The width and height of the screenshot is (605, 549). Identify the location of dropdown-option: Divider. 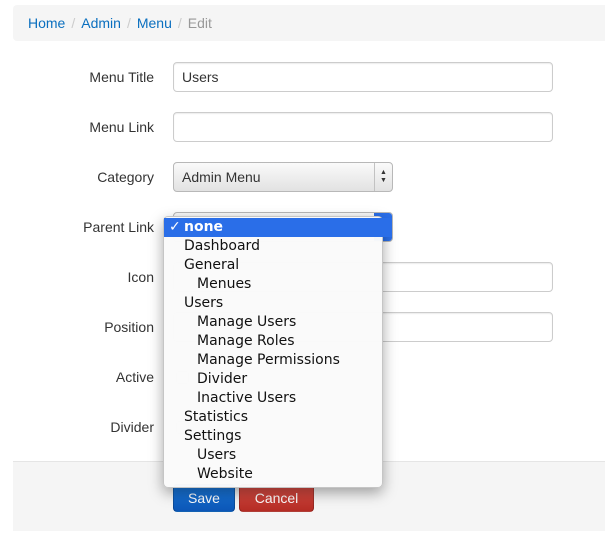
(273, 379).